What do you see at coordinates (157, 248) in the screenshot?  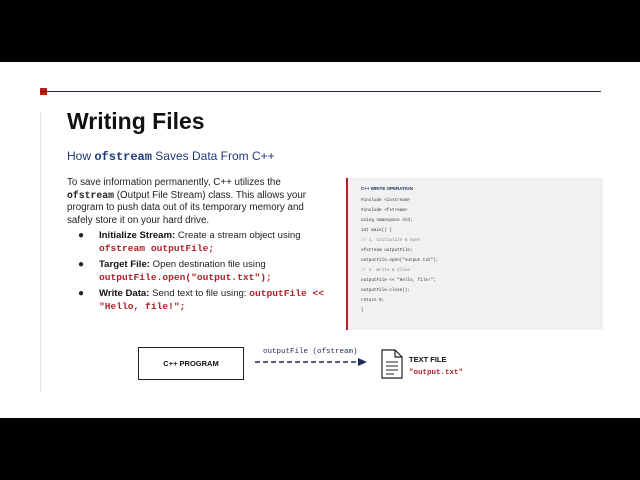 I see `bullet-code: ofstream outputFile;` at bounding box center [157, 248].